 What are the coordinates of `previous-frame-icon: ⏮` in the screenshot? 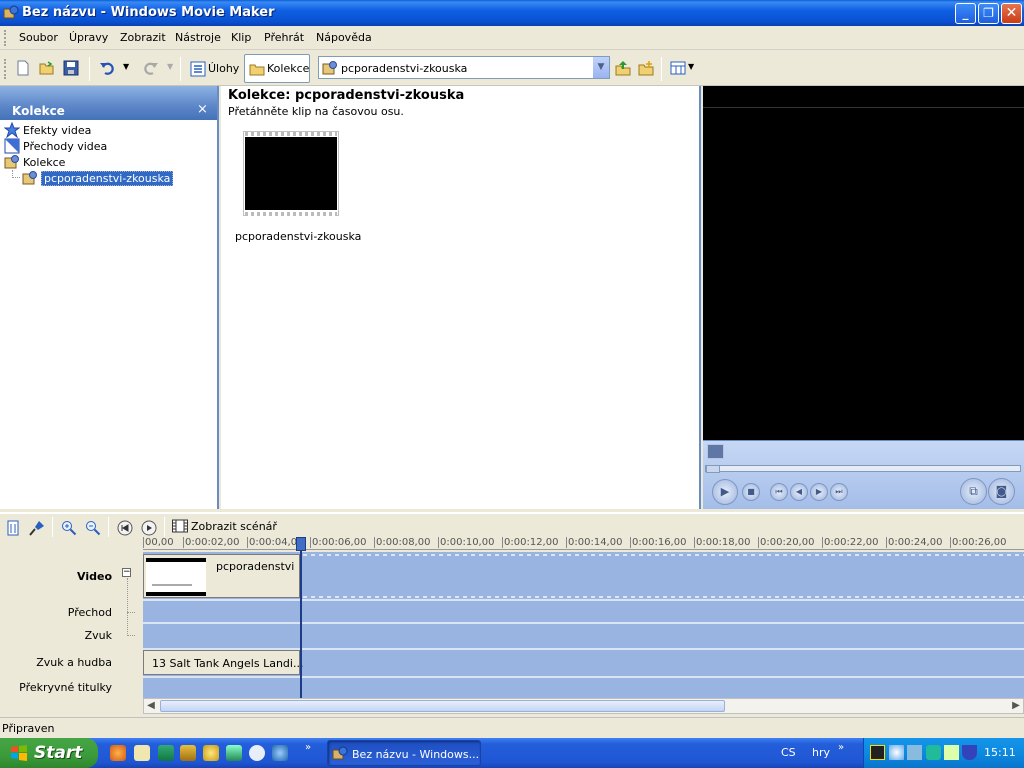 It's located at (779, 492).